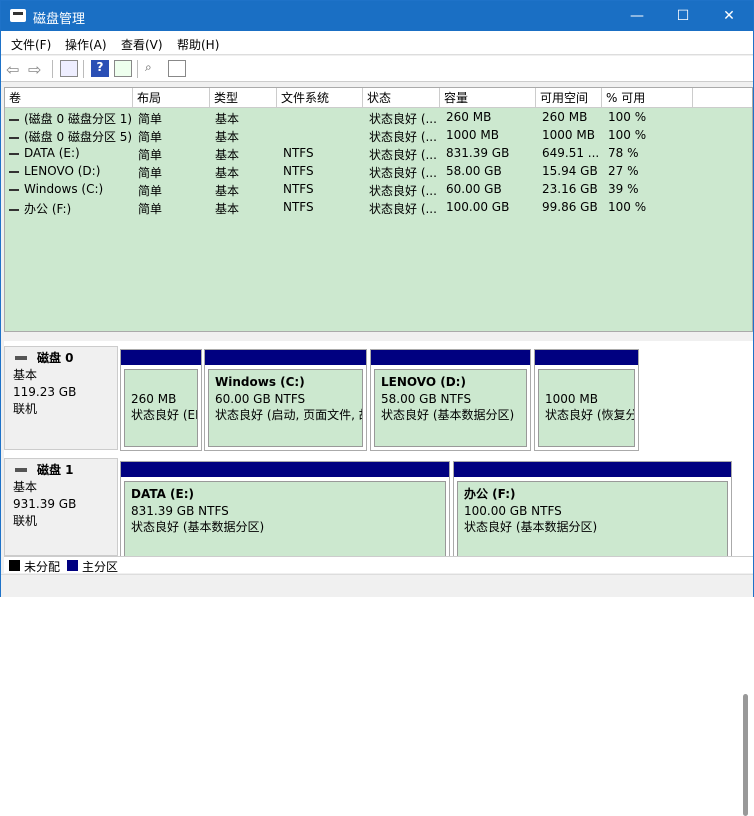  Describe the element at coordinates (171, 98) in the screenshot. I see `col-layout: 布局` at that location.